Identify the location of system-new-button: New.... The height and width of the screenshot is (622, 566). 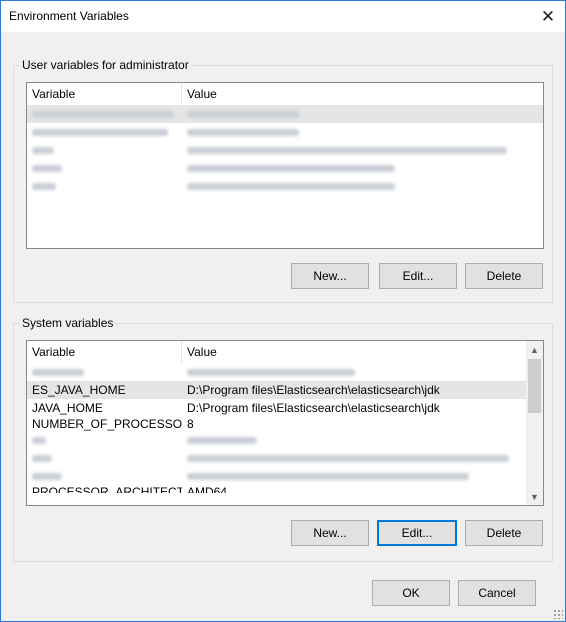
(330, 533).